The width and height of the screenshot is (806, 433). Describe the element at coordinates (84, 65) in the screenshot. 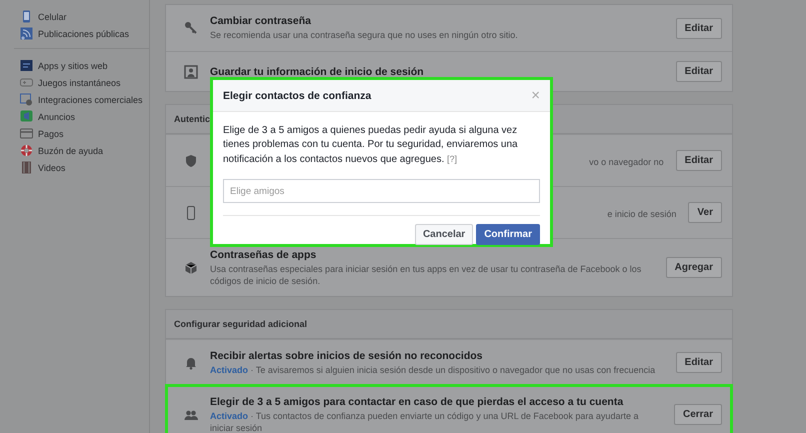

I see `sidebar-item: Apps y sitios web` at that location.